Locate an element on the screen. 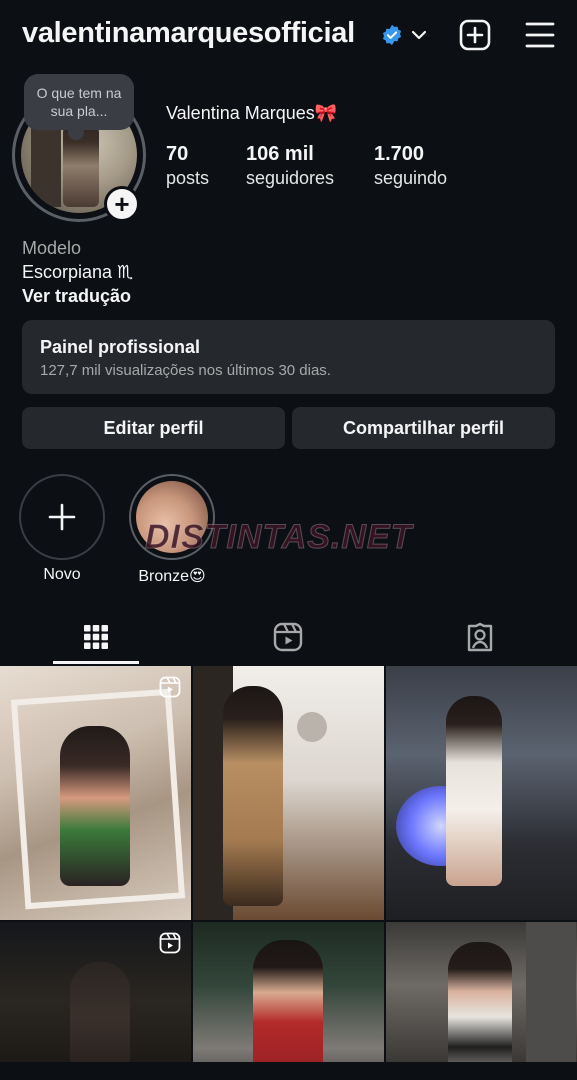 This screenshot has width=577, height=1080. share-profile-button: Compartilhar perfil is located at coordinates (423, 428).